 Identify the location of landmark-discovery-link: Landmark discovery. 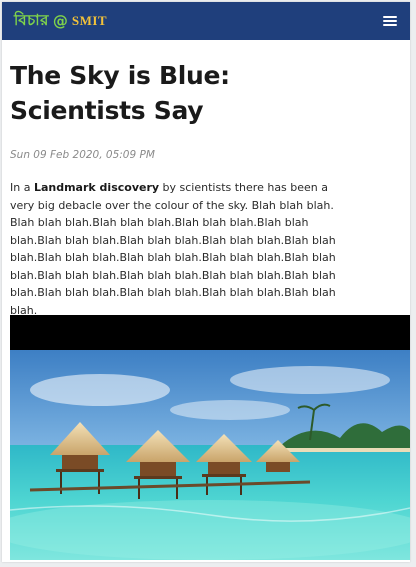
(96, 187).